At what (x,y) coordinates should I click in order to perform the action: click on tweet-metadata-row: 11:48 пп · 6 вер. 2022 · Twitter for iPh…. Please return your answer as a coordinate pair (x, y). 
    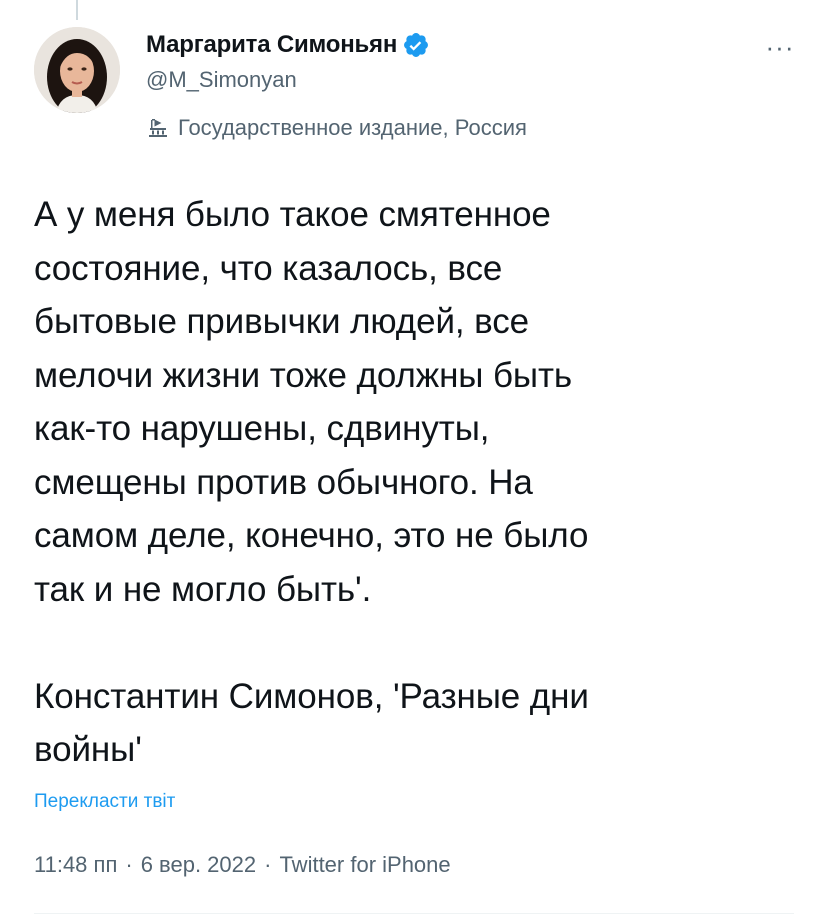
    Looking at the image, I should click on (242, 865).